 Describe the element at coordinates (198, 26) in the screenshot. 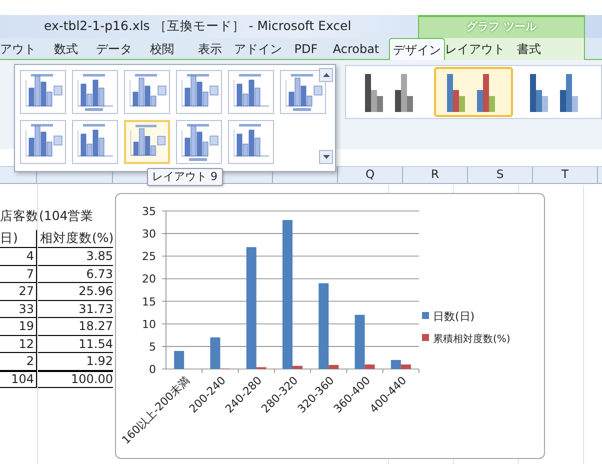

I see `window-title: ex-tbl2-1-p16.xls ［互換モード］ - Microsoft Excel` at that location.